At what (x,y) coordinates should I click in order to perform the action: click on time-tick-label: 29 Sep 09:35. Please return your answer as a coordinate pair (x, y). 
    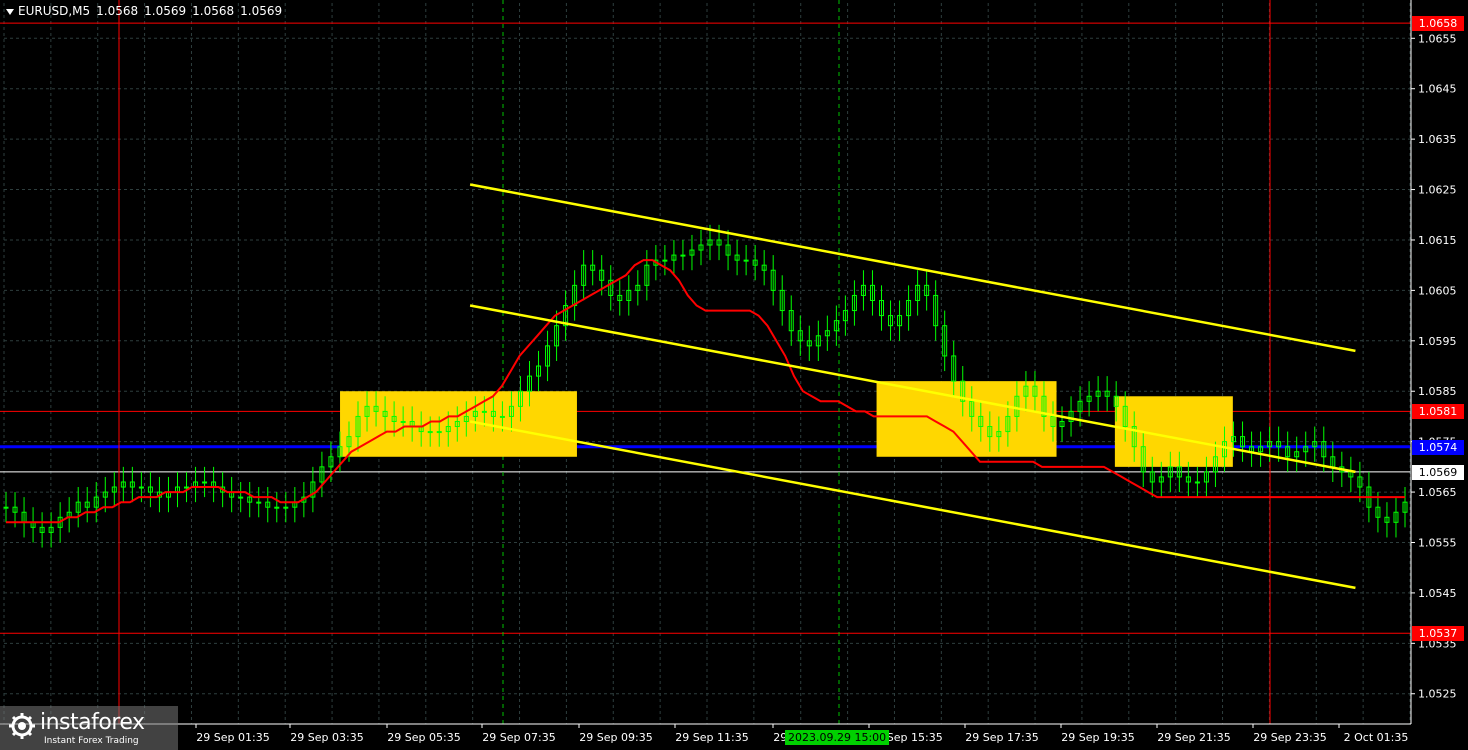
    Looking at the image, I should click on (615, 737).